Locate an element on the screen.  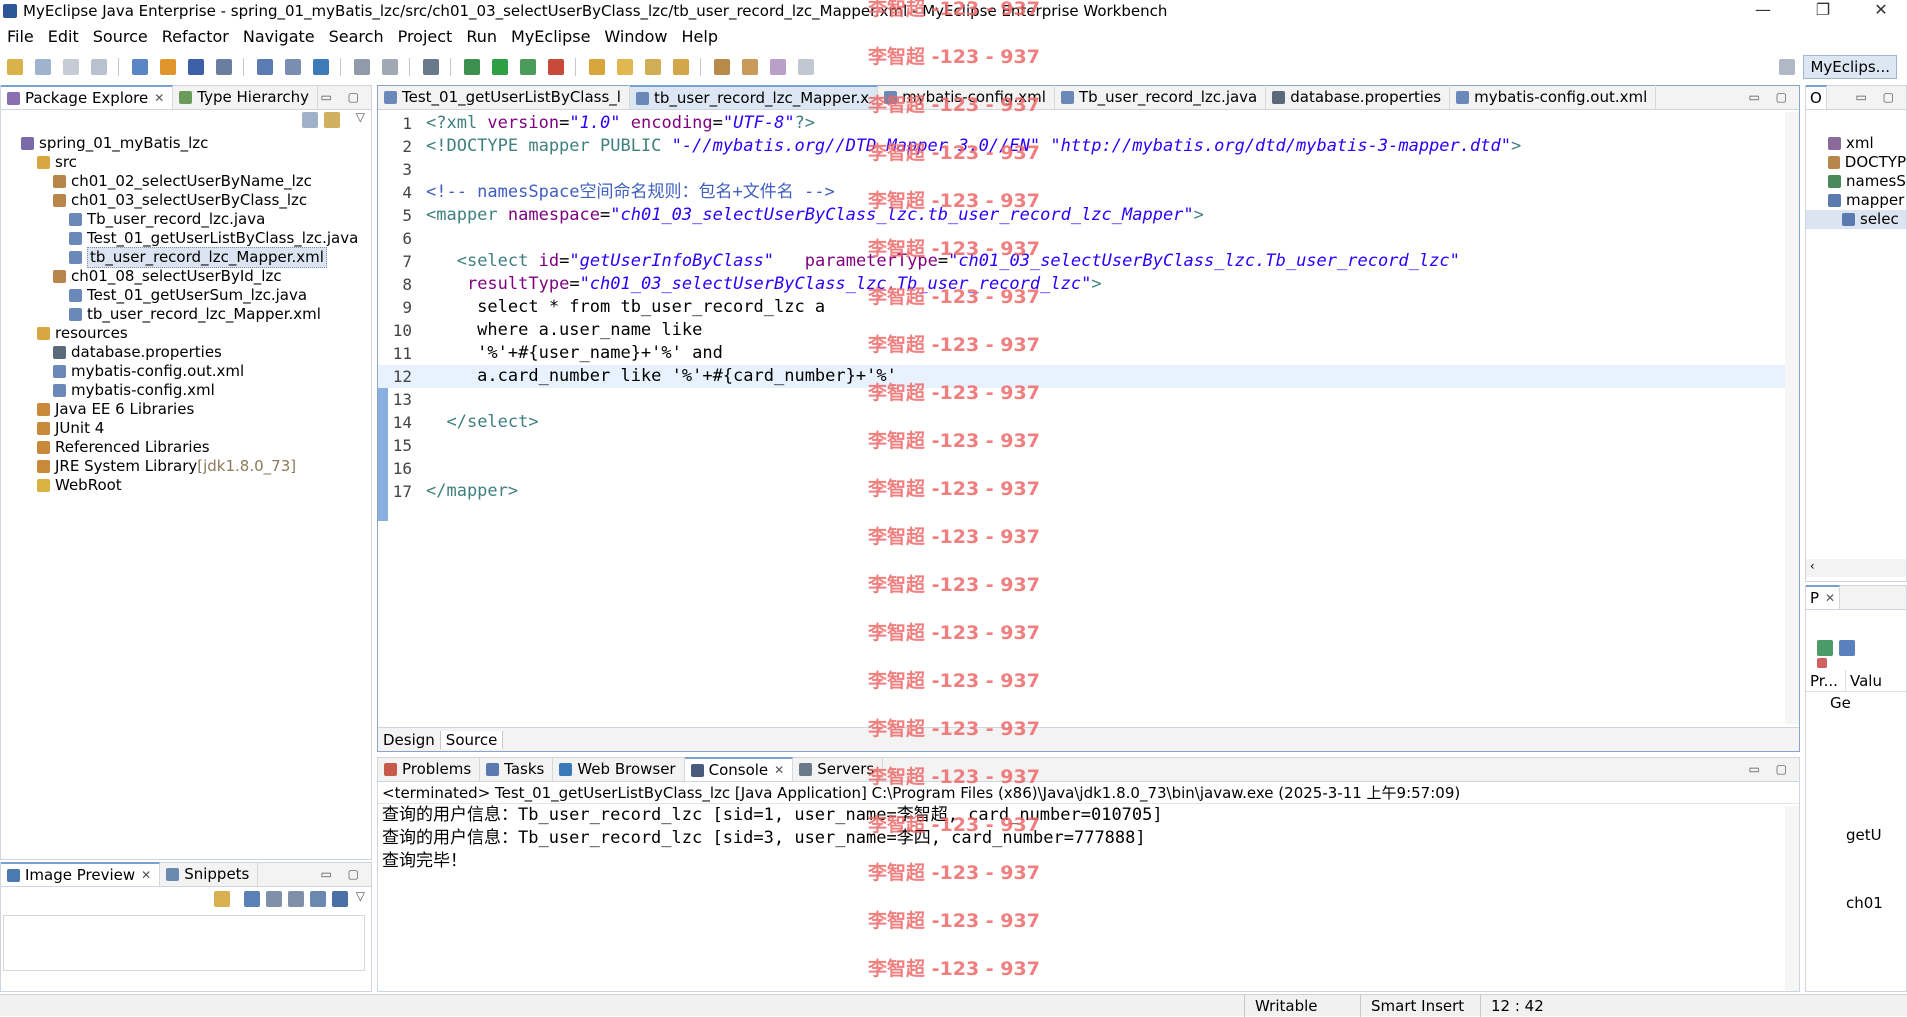
outline-item: DOCTYP is located at coordinates (1856, 162).